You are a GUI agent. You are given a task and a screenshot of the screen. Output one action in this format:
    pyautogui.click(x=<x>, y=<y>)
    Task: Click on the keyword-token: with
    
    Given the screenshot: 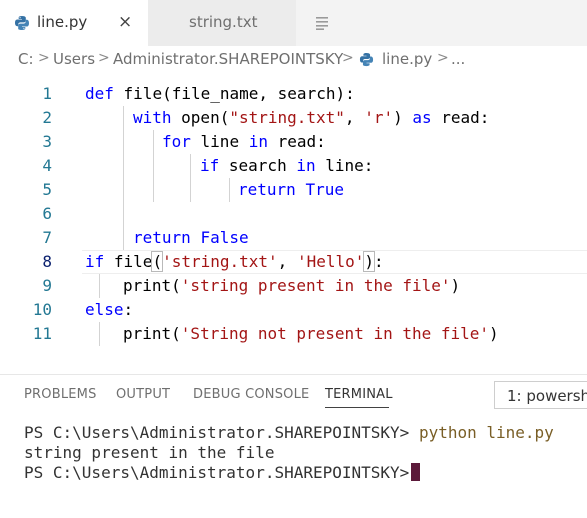 What is the action you would take?
    pyautogui.click(x=152, y=117)
    